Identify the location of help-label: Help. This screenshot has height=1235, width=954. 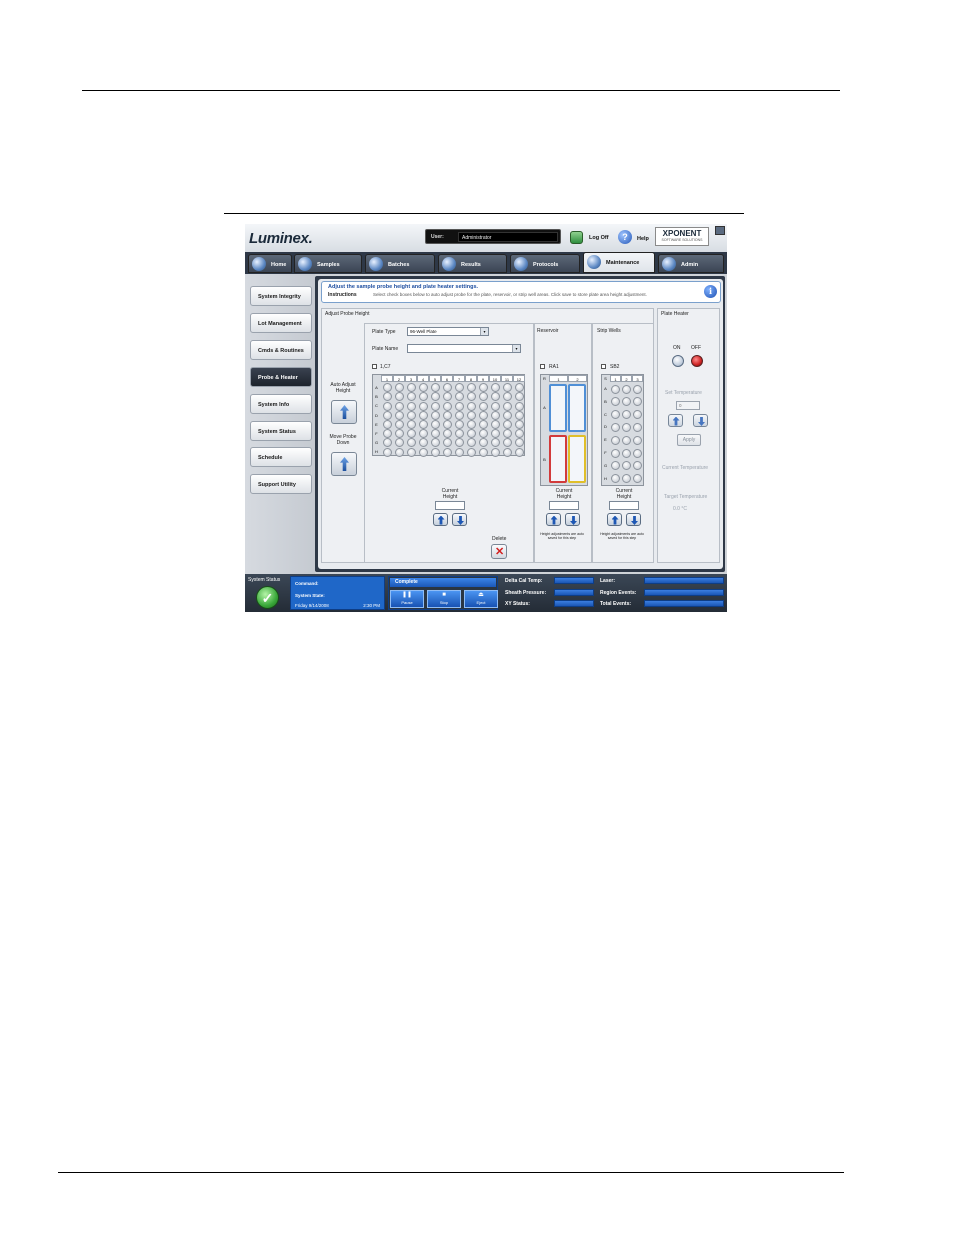
(643, 239).